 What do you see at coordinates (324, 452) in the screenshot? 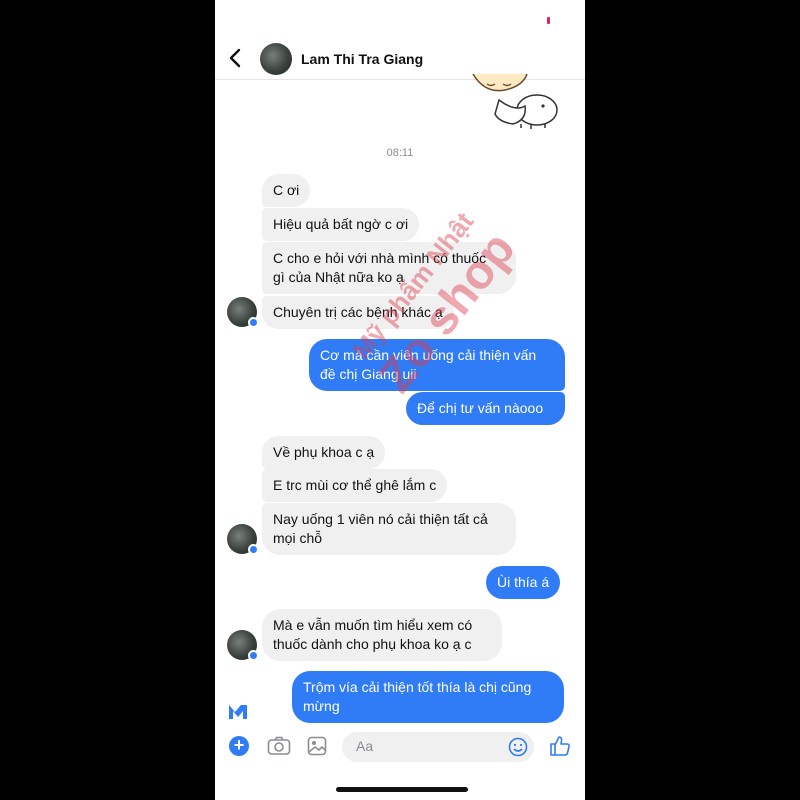
I see `message-bubble-incoming: Về phụ khoa c ạ` at bounding box center [324, 452].